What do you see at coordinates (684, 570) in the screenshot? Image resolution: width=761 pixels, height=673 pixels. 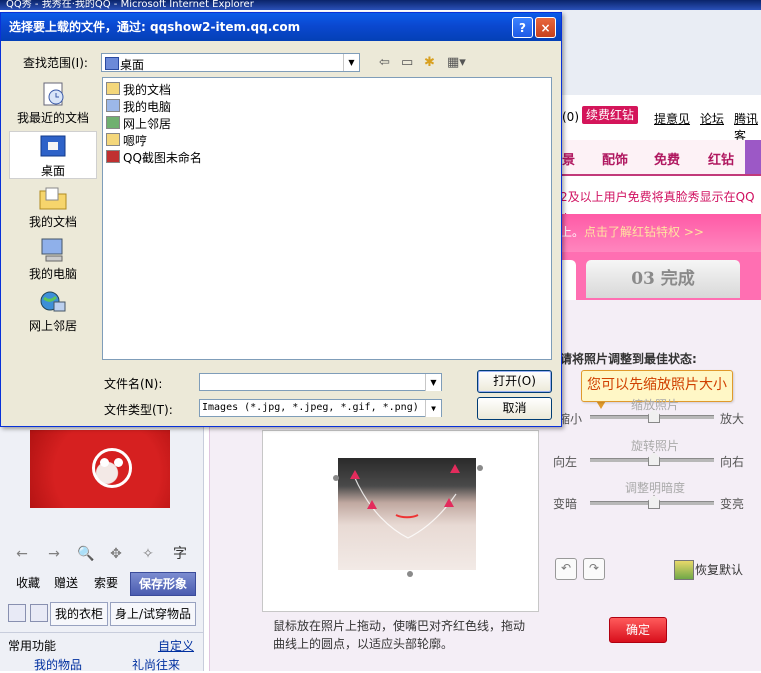 I see `reset-icon` at bounding box center [684, 570].